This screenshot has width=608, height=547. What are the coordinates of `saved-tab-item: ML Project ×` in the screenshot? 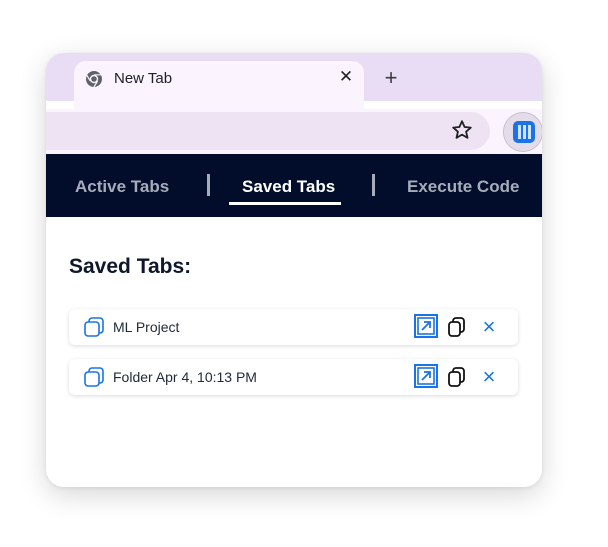 It's located at (293, 327).